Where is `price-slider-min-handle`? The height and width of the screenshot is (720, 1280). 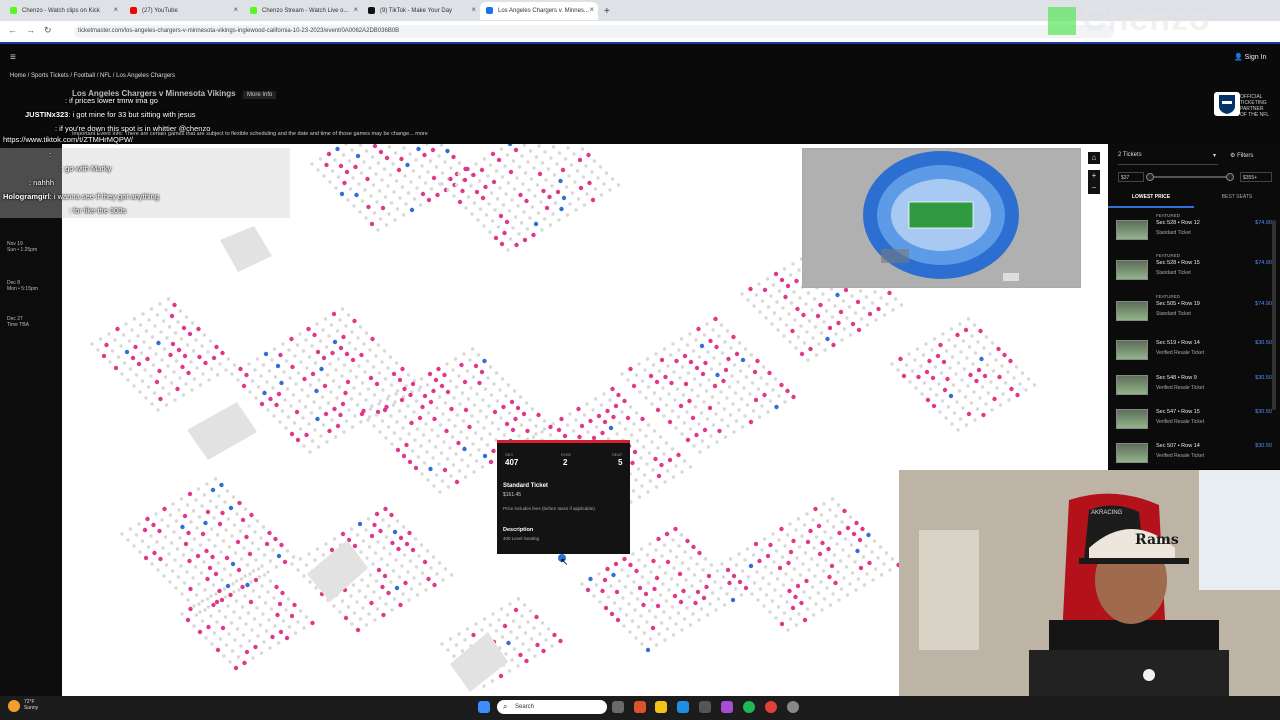
price-slider-min-handle is located at coordinates (1150, 177).